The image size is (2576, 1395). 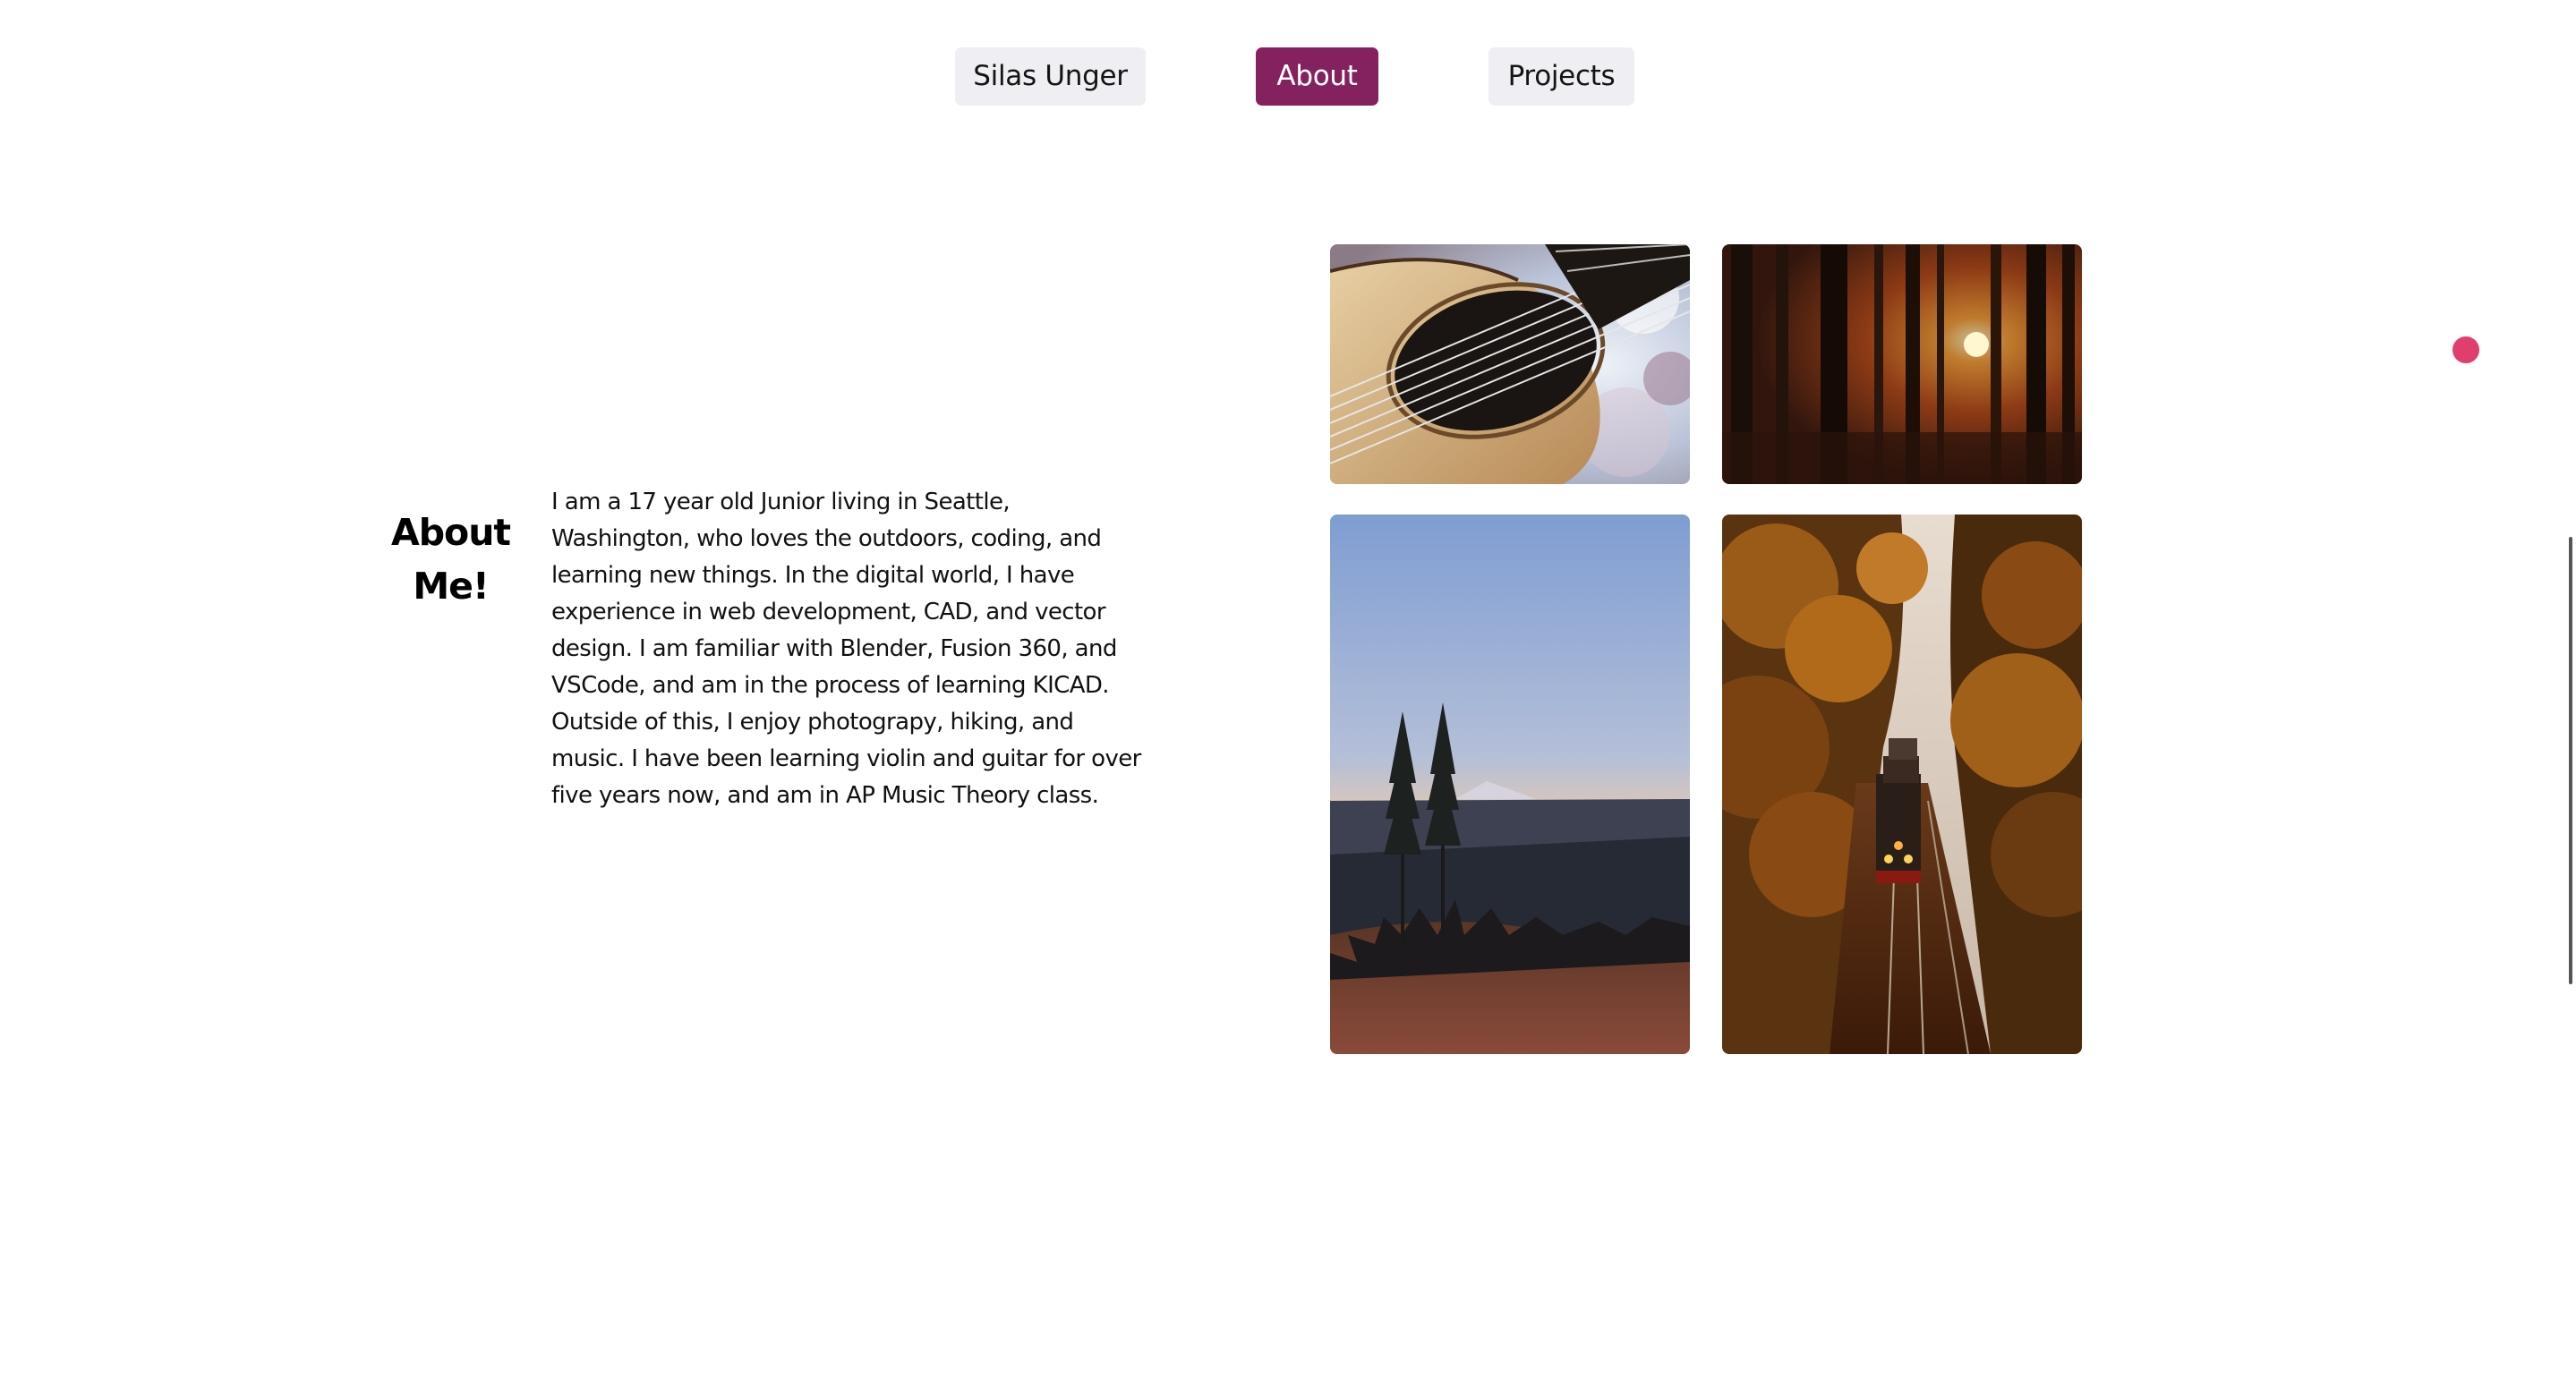 I want to click on about-heading-line1: About, so click(x=450, y=532).